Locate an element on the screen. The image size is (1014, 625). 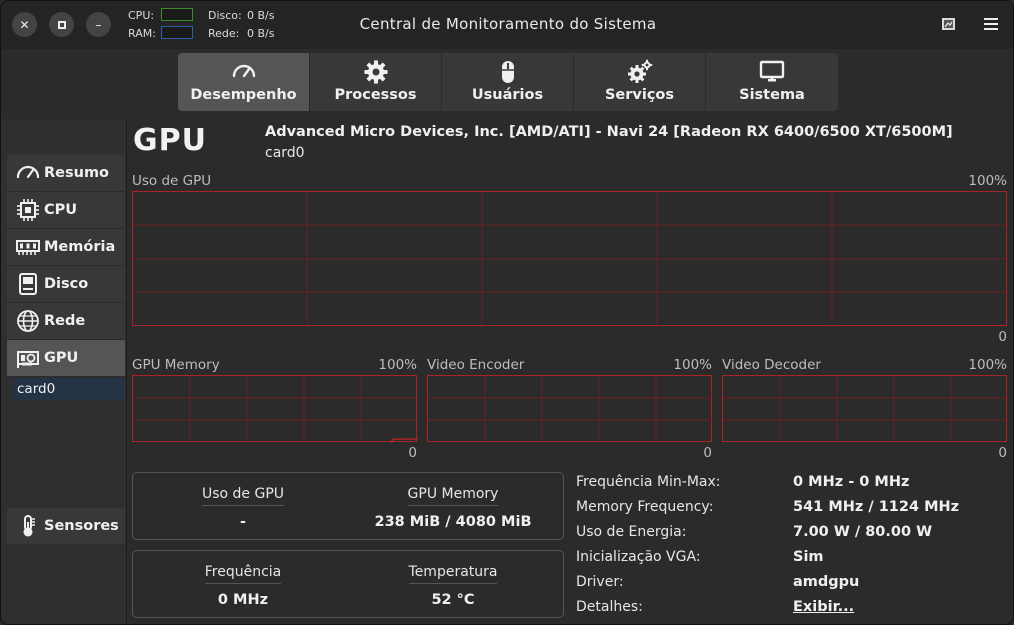
disk-icon is located at coordinates (28, 284).